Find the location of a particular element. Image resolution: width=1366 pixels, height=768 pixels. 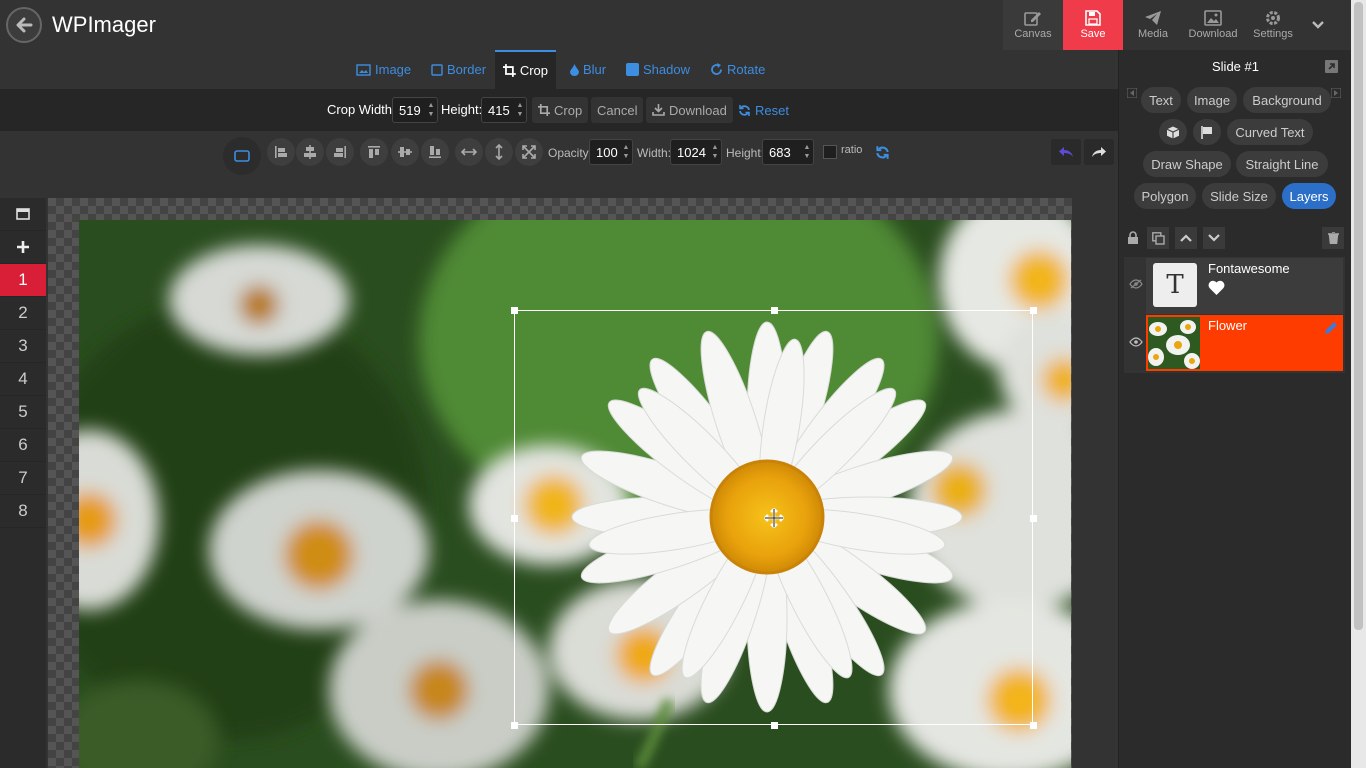

slide-7: 7 is located at coordinates (23, 478).